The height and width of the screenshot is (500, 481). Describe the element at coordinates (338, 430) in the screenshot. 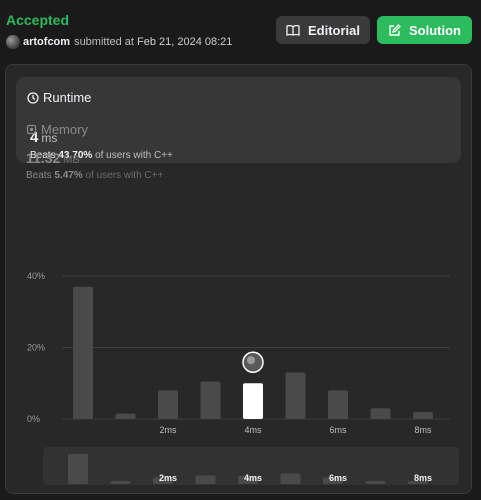

I see `x-tick-label: 6ms` at that location.